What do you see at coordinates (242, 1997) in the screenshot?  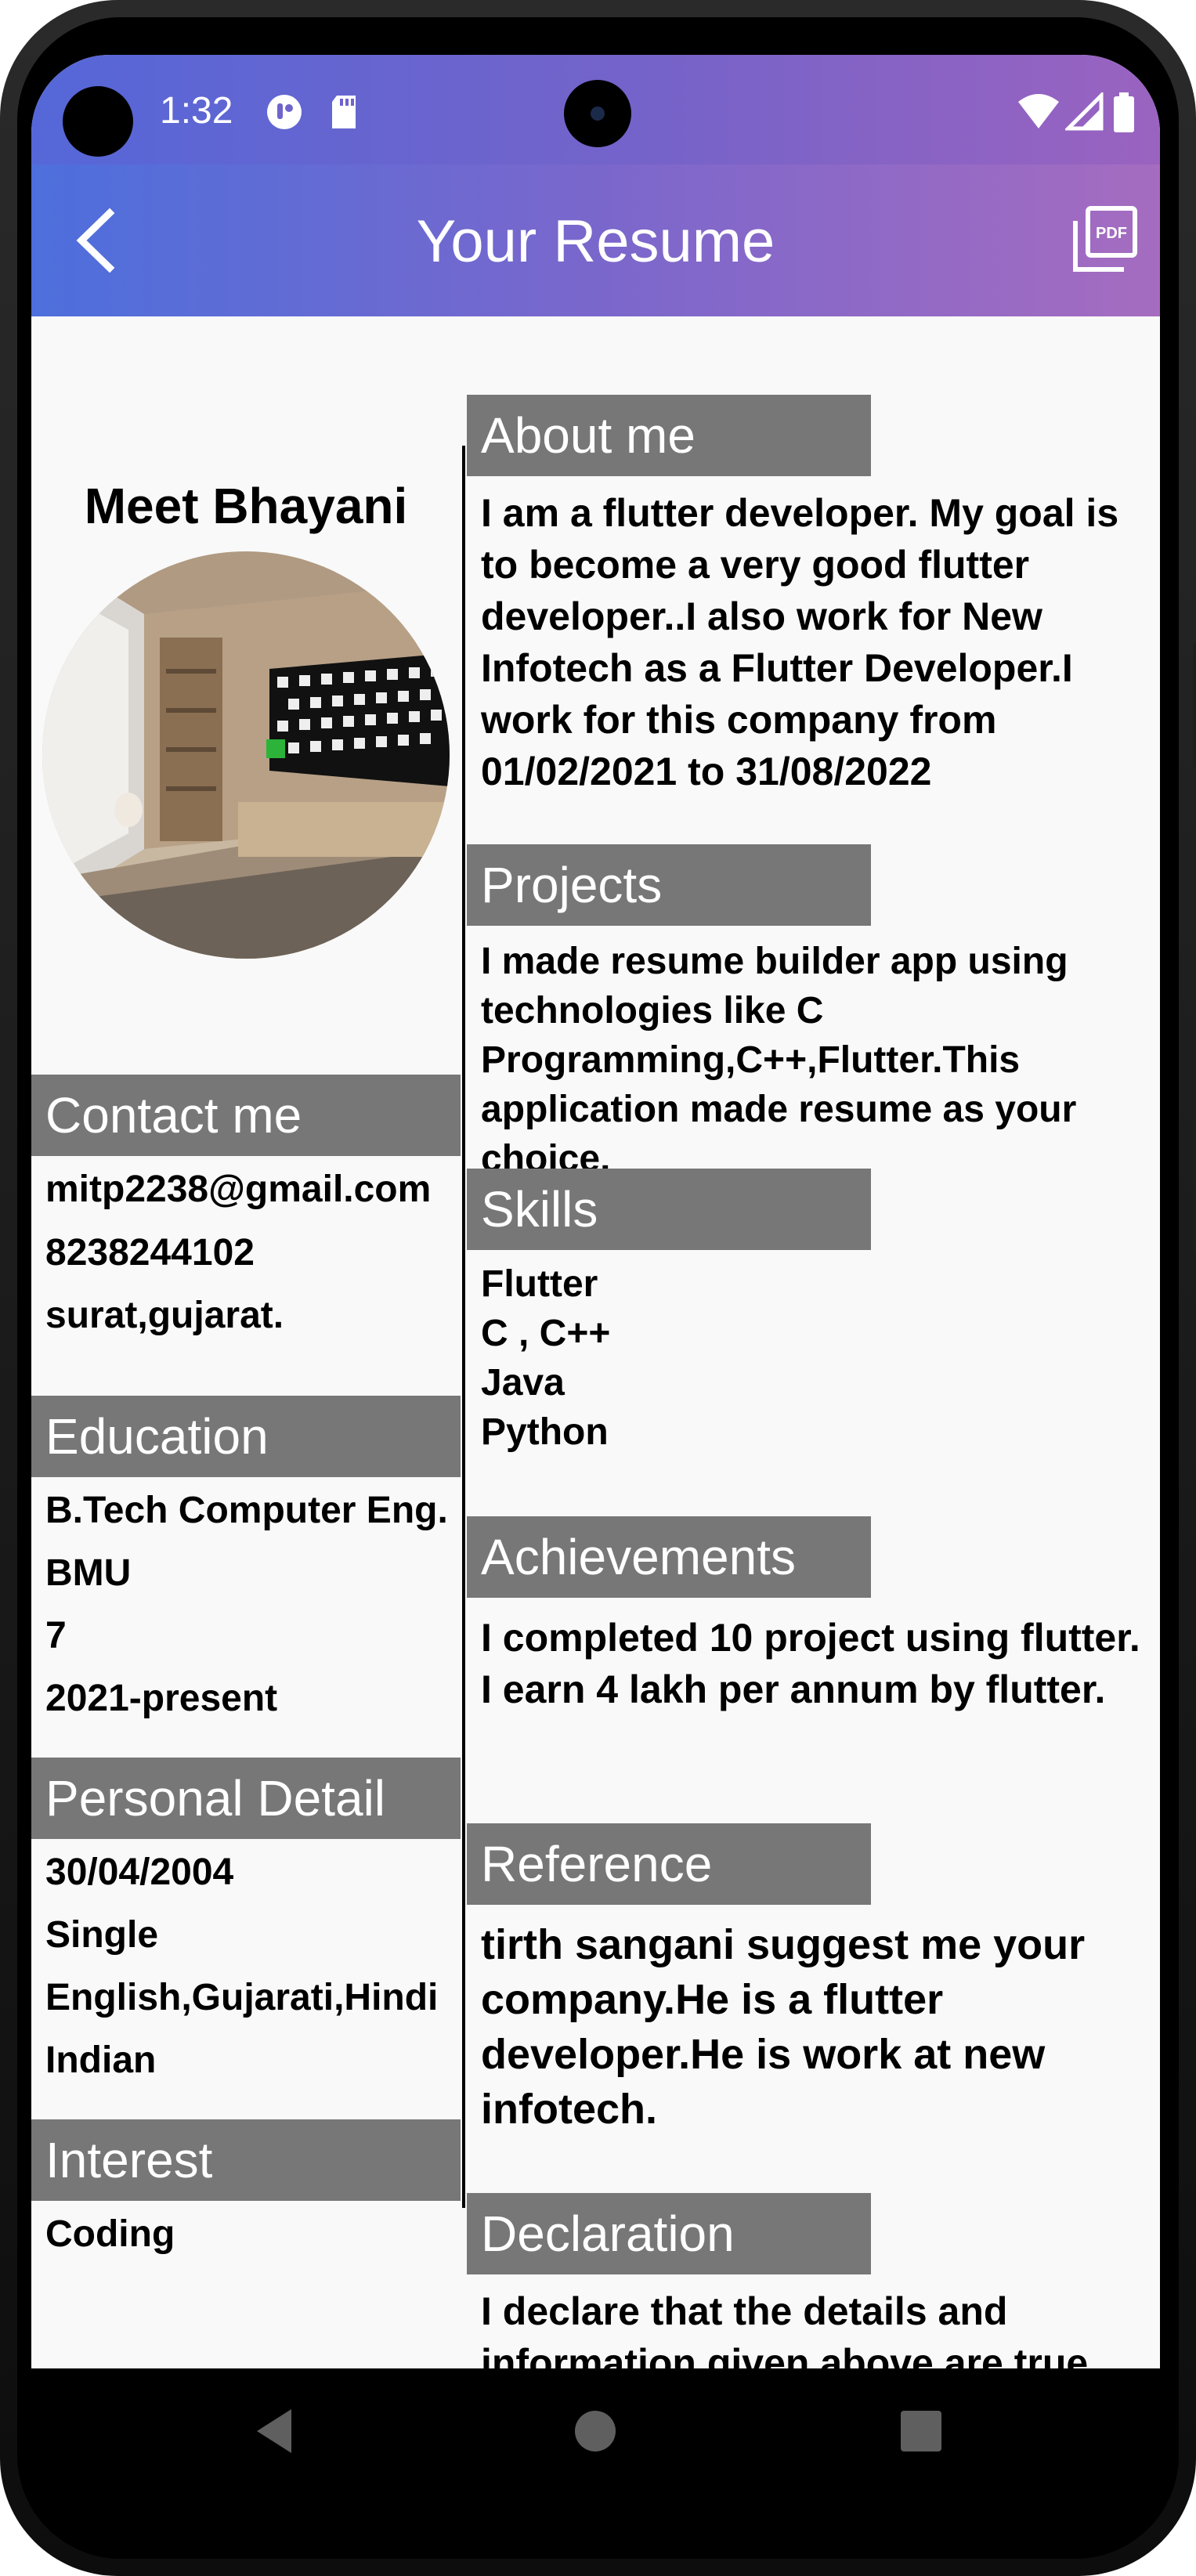 I see `personal-languages: English,Gujarati,Hindi` at bounding box center [242, 1997].